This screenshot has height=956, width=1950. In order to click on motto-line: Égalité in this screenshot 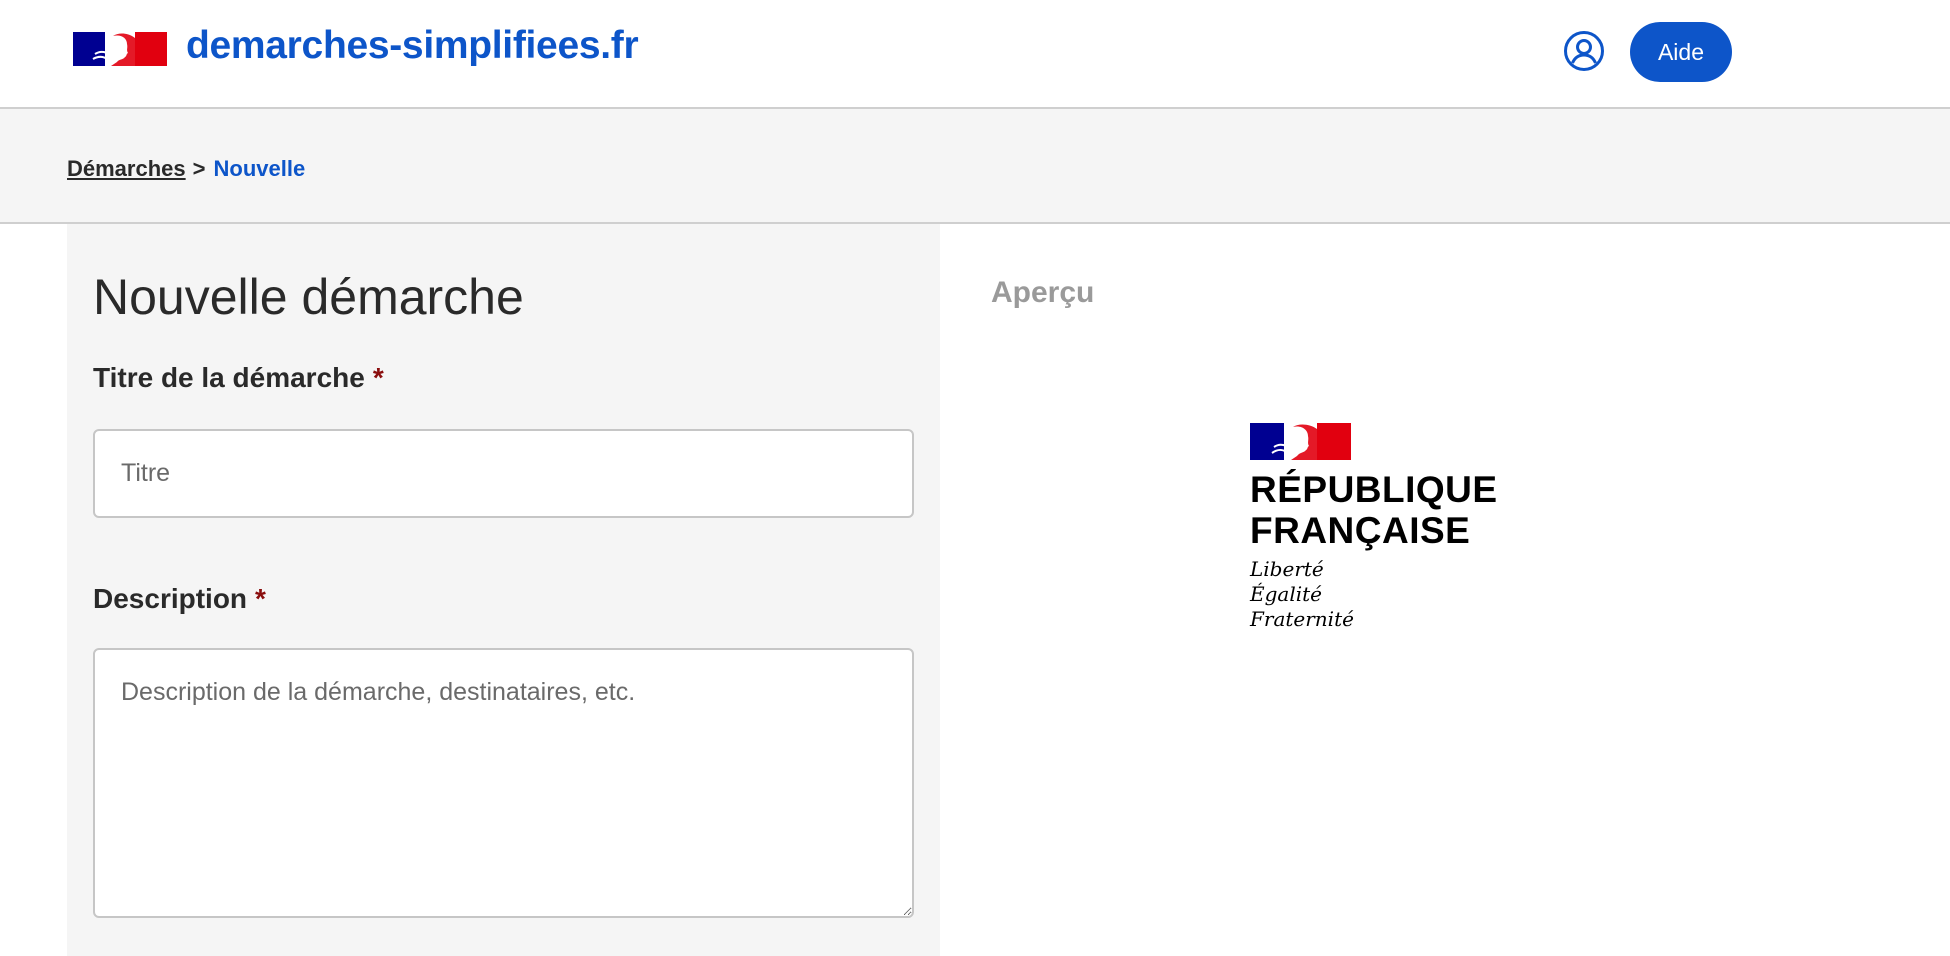, I will do `click(1286, 594)`.